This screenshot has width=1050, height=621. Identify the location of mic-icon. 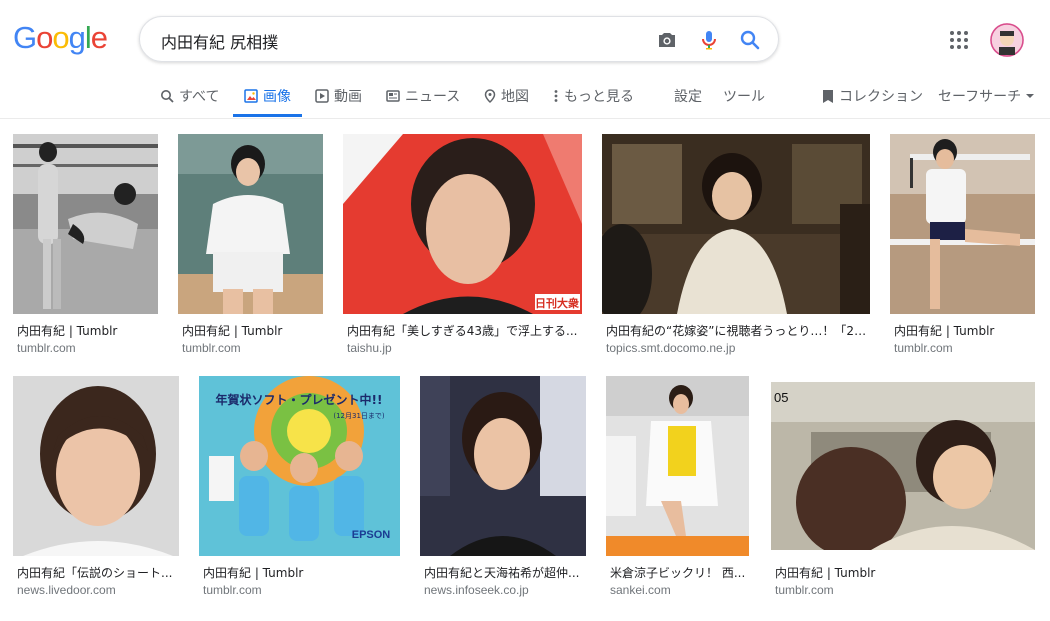
(709, 40).